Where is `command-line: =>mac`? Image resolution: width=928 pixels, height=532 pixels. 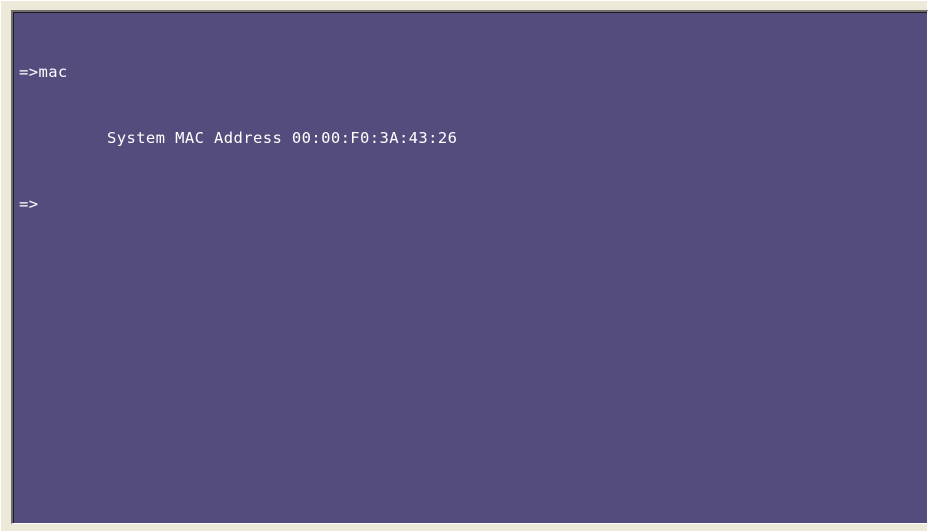
command-line: =>mac is located at coordinates (471, 72).